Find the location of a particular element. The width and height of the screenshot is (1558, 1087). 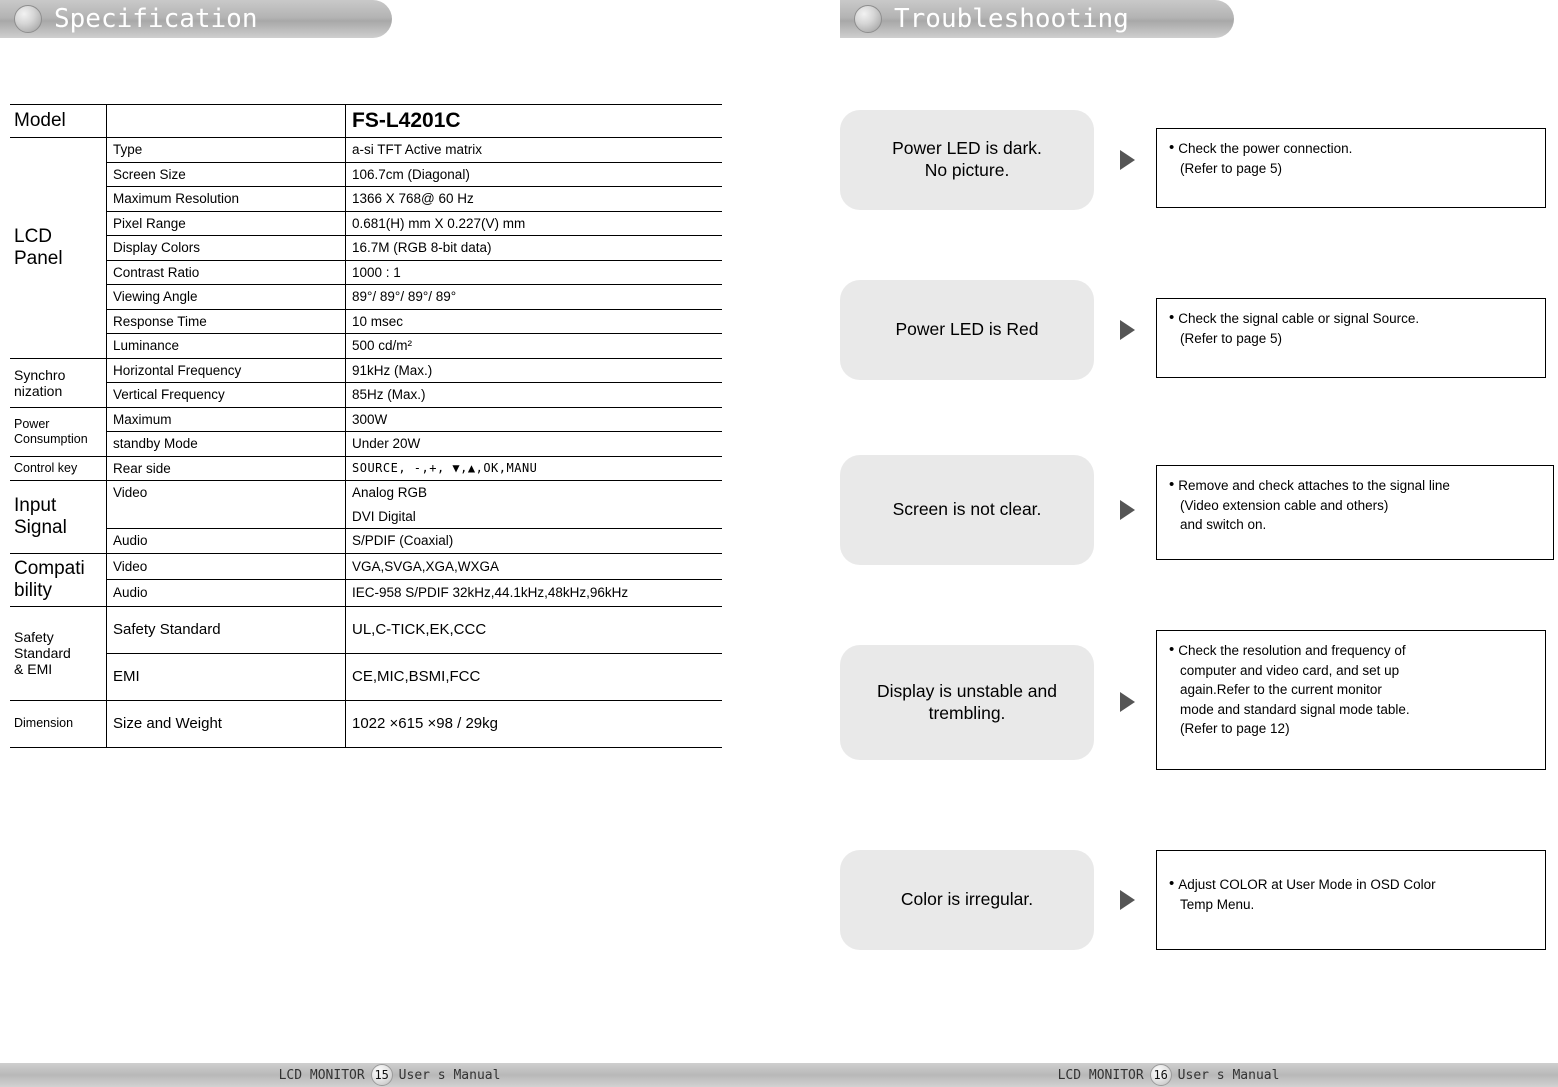

spec-item: Contrast Ratio is located at coordinates (226, 273).